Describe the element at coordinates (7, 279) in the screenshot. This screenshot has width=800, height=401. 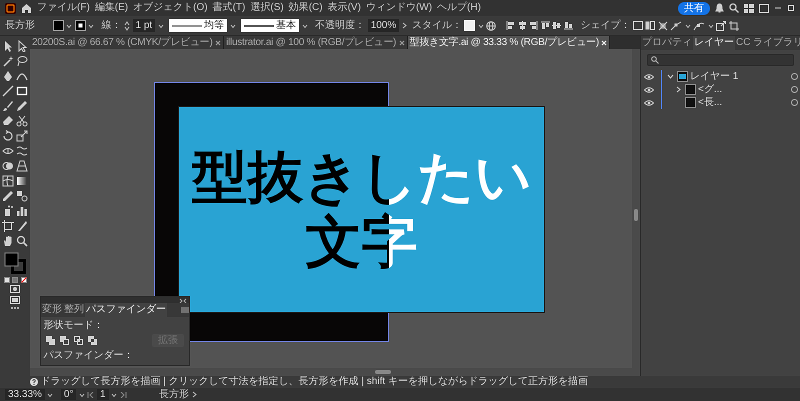
I see `color-square-icon` at that location.